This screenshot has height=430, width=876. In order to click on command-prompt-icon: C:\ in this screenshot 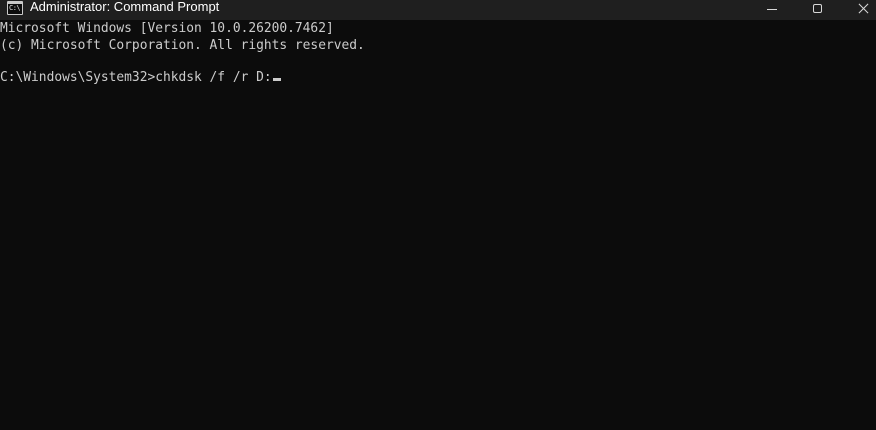, I will do `click(15, 8)`.